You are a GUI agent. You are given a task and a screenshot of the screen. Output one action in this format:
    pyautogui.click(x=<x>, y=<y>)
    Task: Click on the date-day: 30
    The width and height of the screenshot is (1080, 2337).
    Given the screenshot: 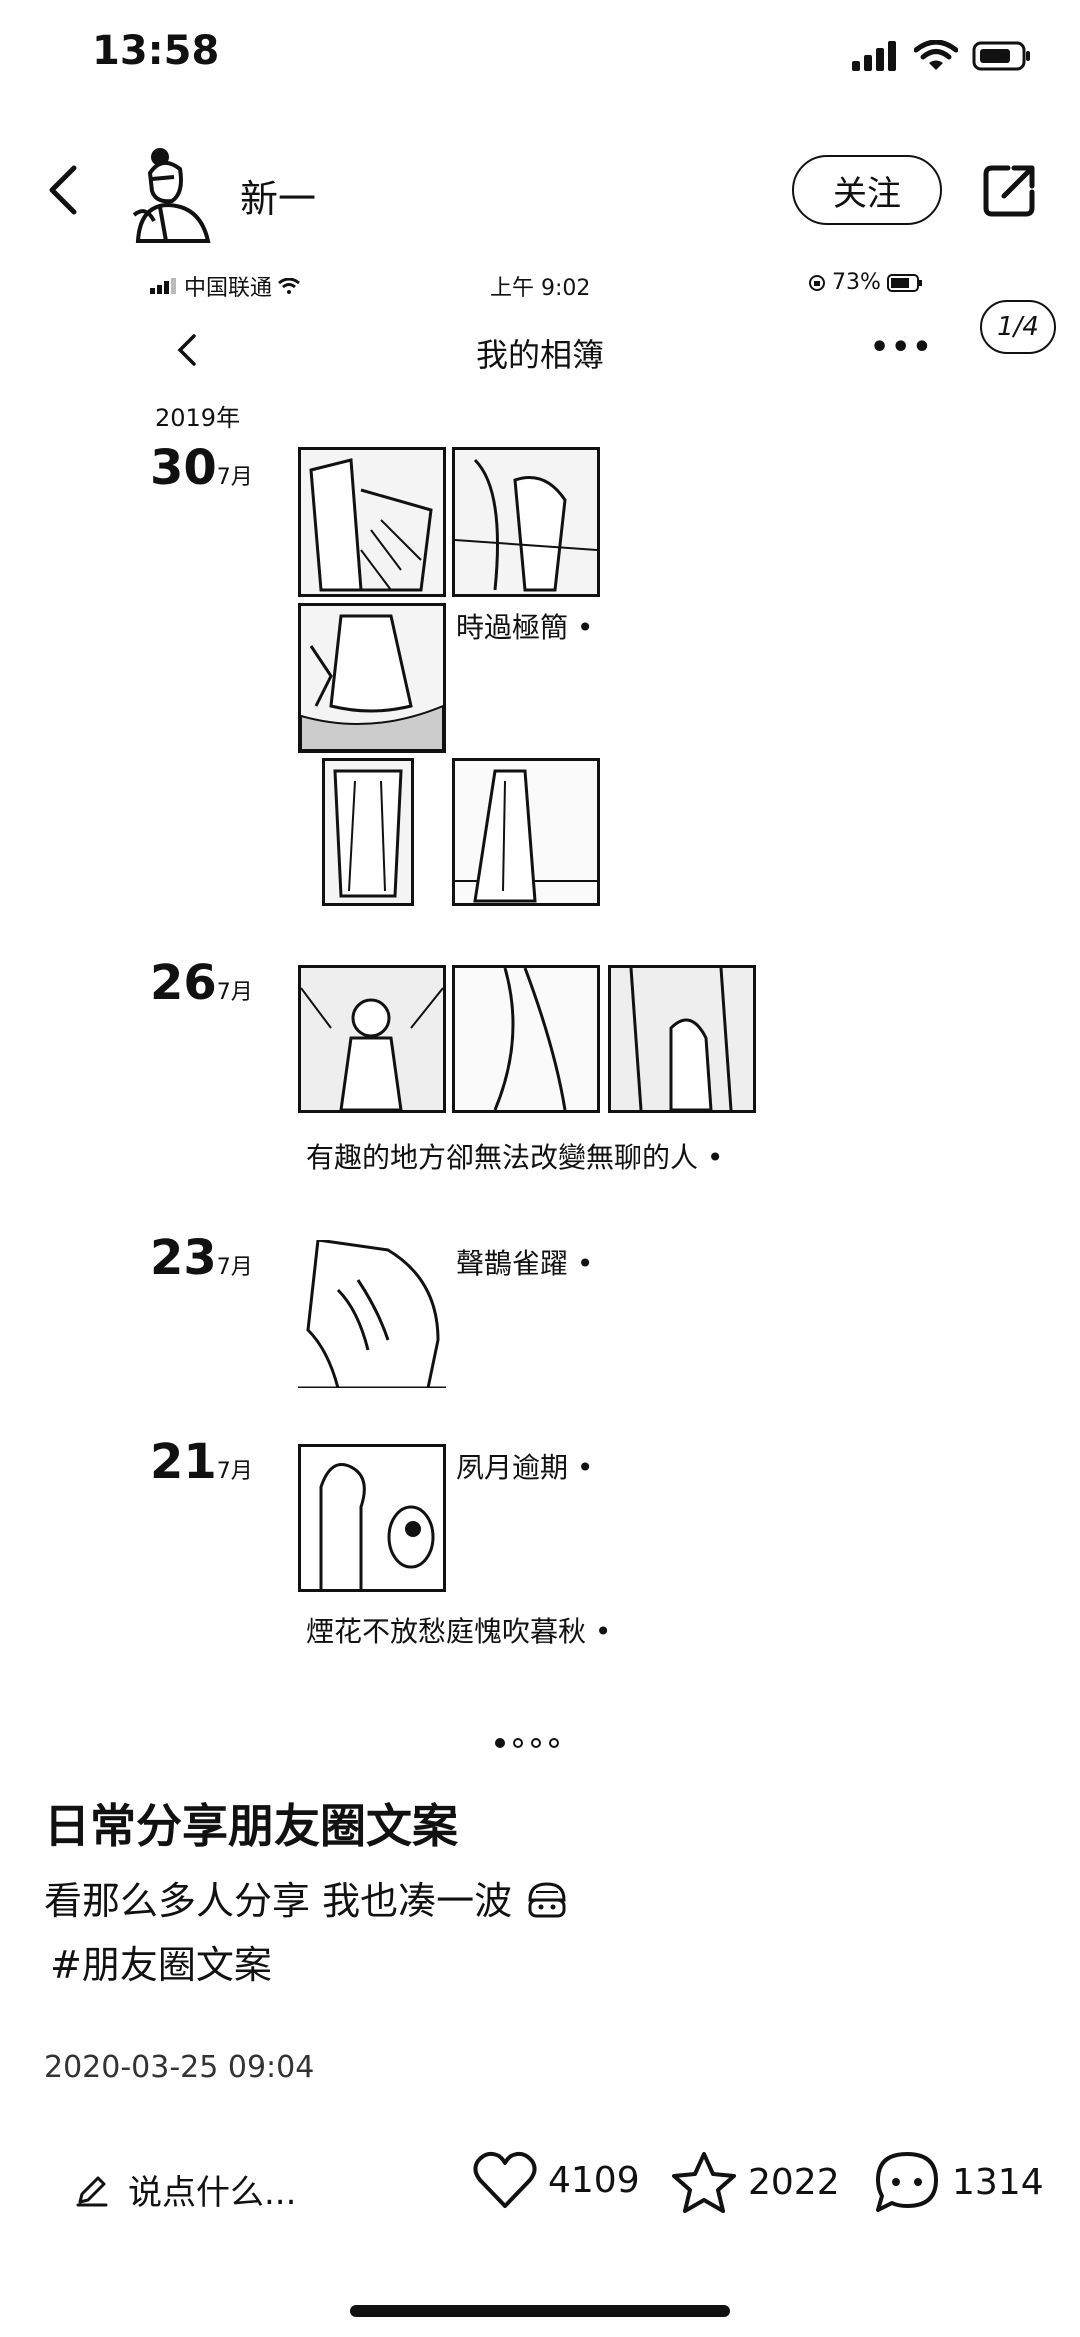 What is the action you would take?
    pyautogui.click(x=183, y=468)
    